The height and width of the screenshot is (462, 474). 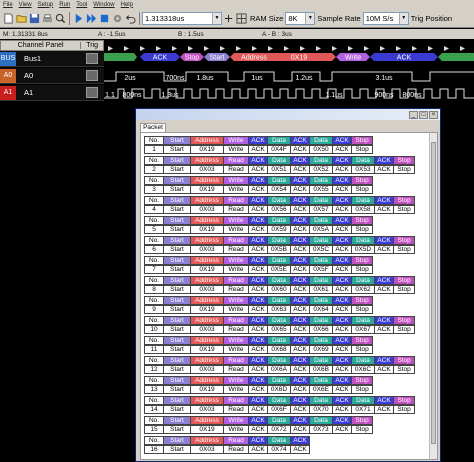 I want to click on channel-panel-title: Channel Panel, so click(x=41, y=45).